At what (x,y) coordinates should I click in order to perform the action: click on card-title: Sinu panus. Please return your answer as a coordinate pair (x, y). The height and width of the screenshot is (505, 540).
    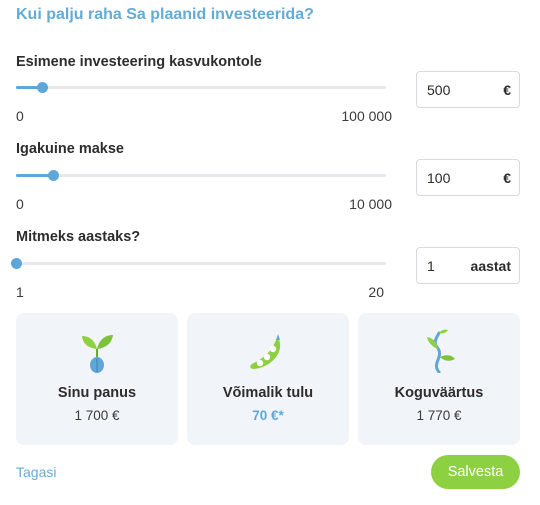
    Looking at the image, I should click on (97, 393).